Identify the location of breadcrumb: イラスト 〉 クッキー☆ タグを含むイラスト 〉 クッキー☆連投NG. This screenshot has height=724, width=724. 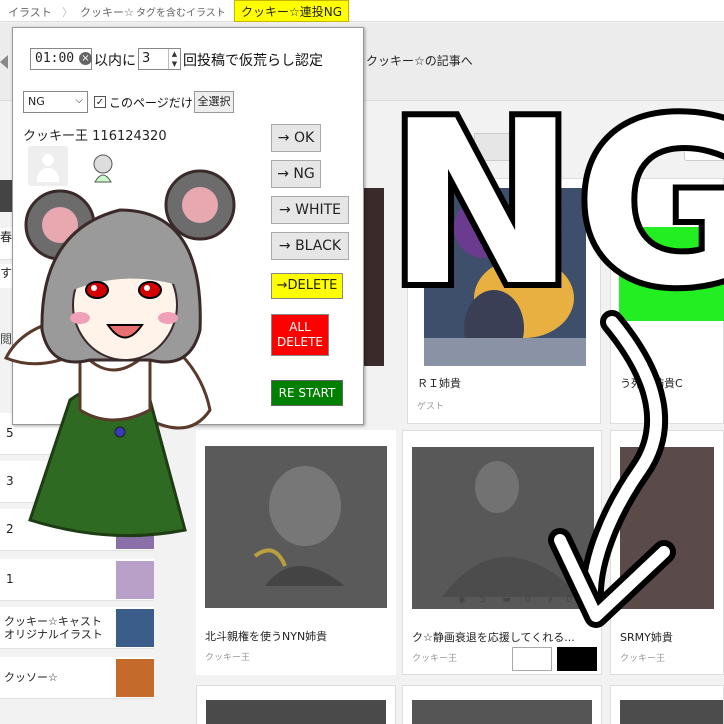
(362, 11).